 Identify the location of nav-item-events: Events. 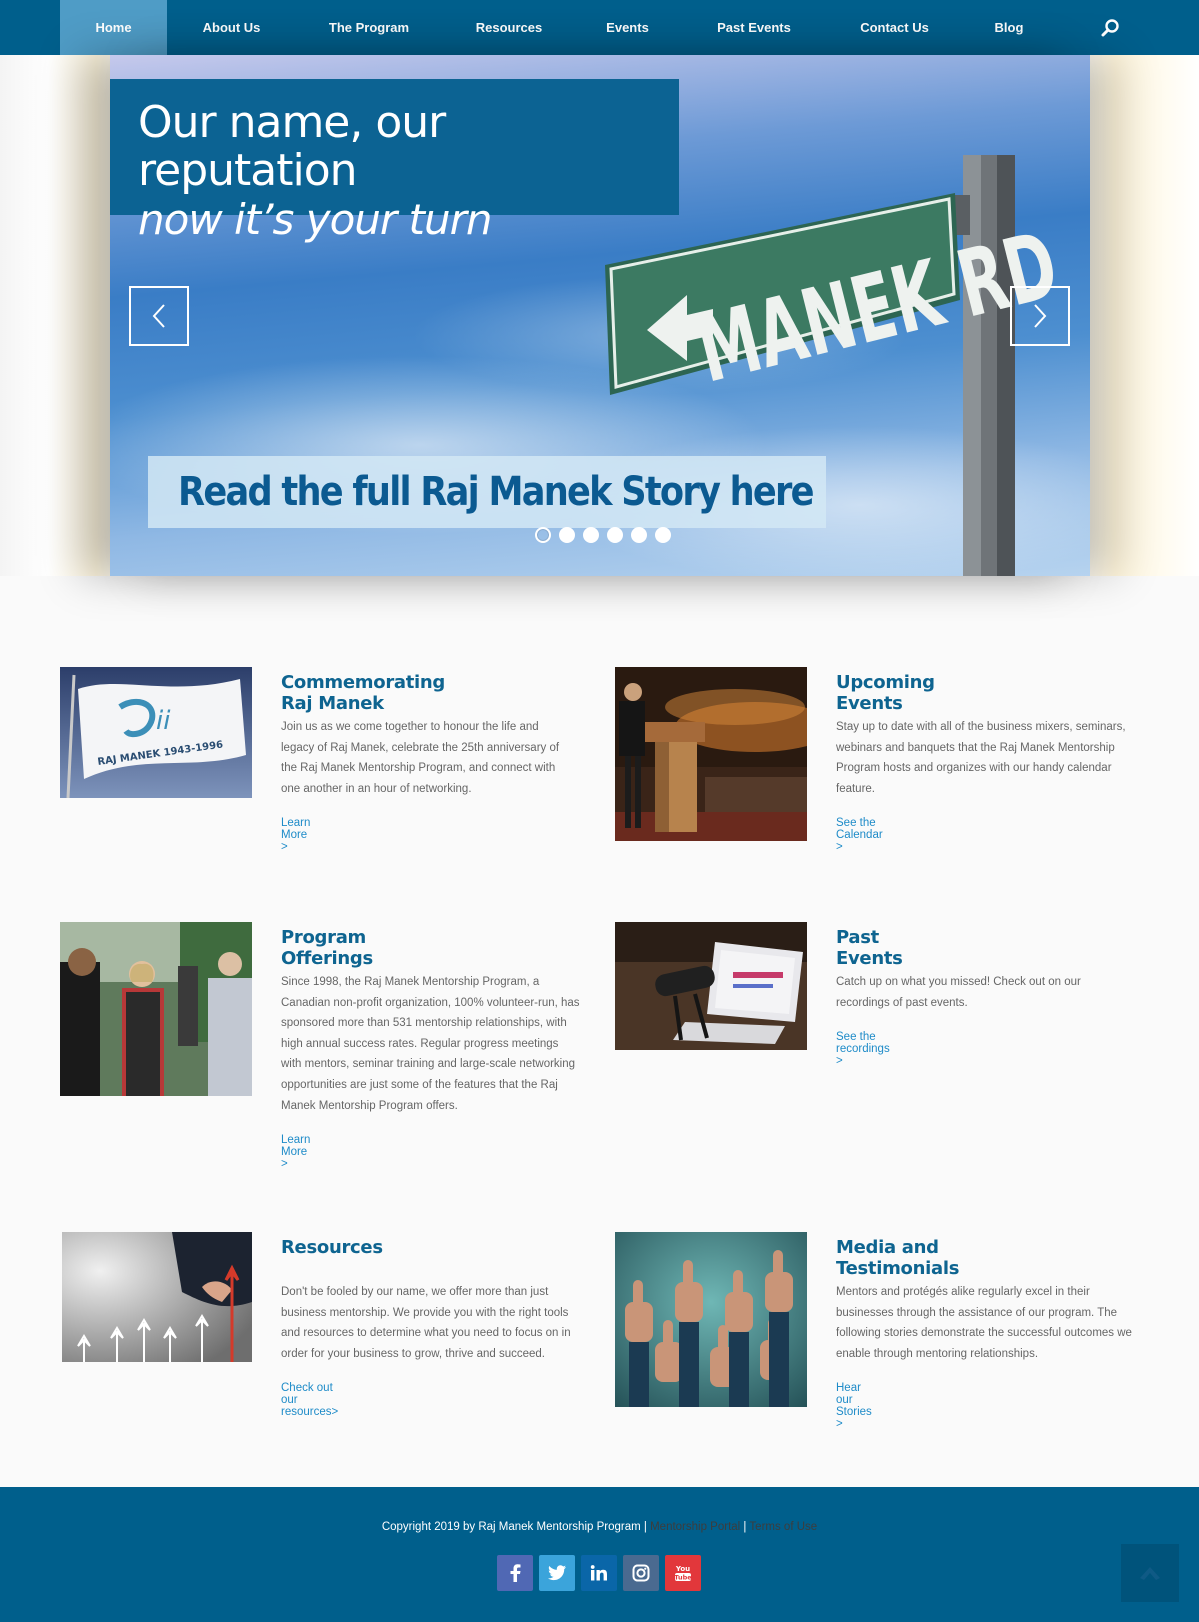
(627, 27).